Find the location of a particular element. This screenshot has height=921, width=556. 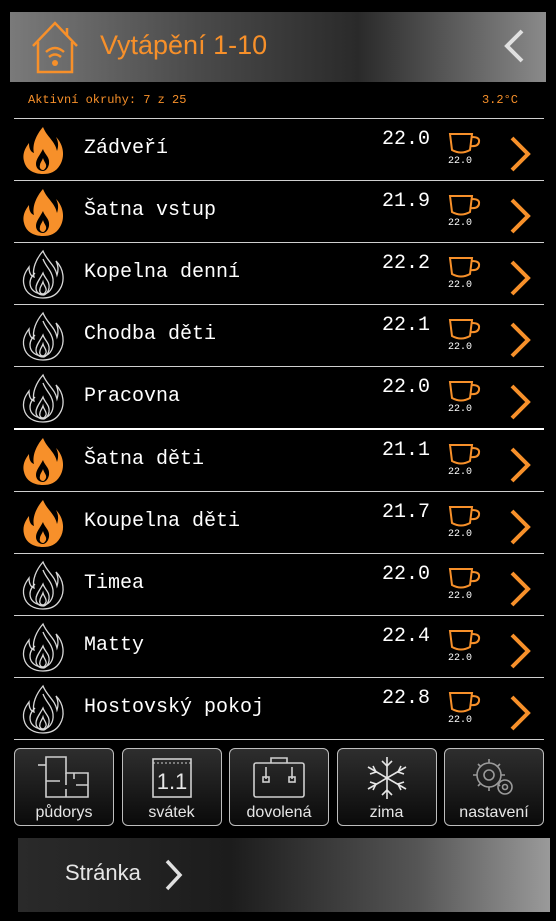

tile-suitcase: dovolená is located at coordinates (279, 787).